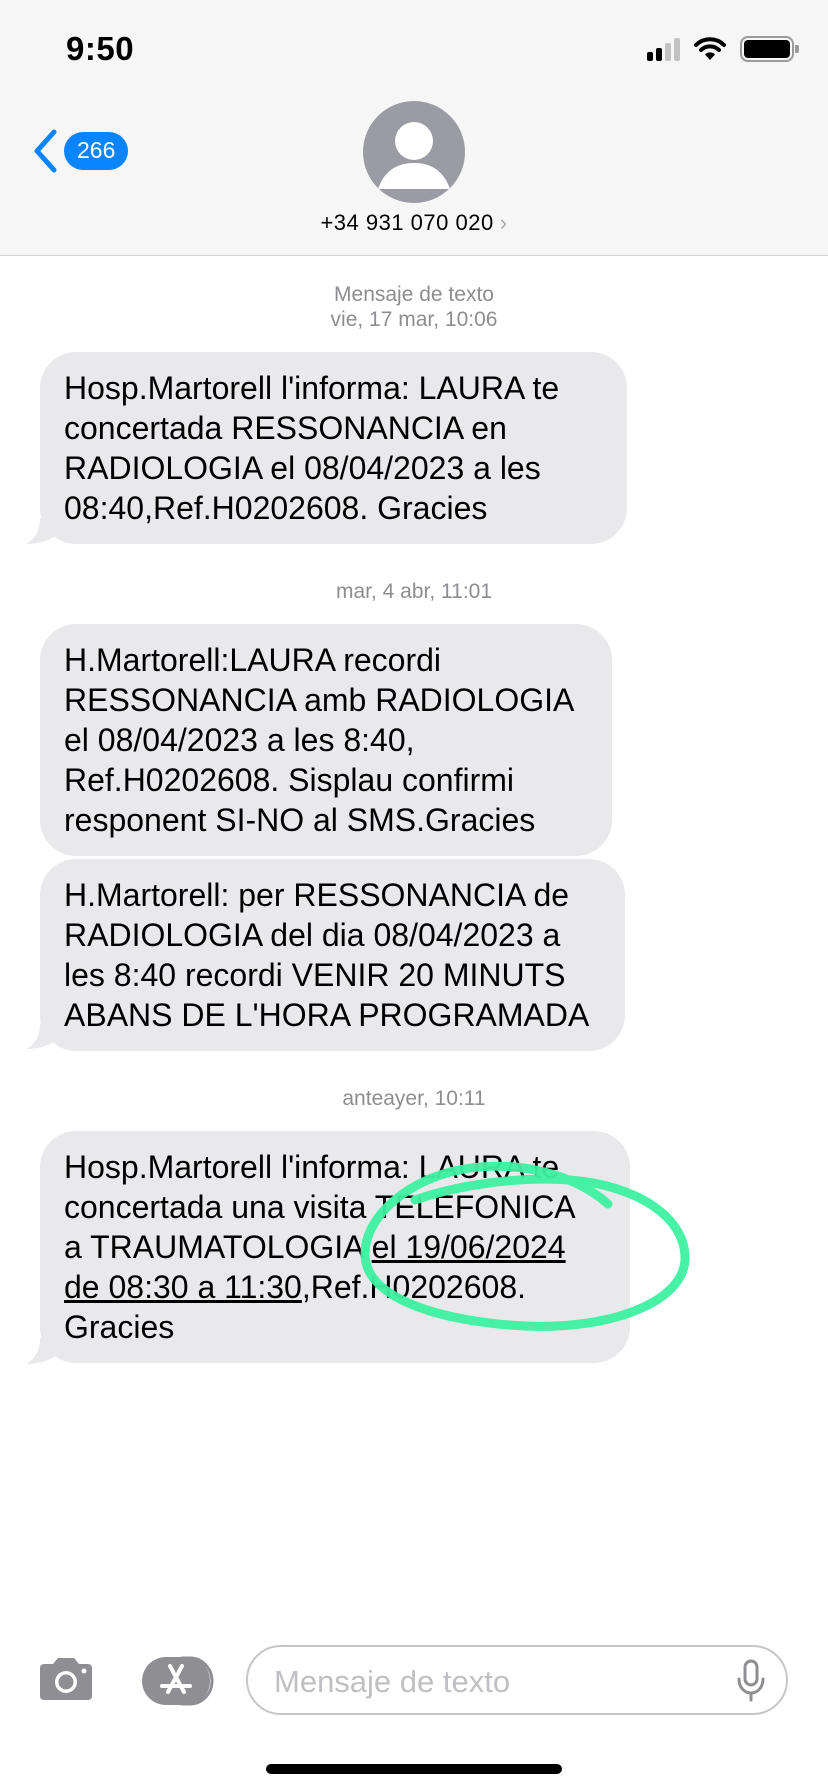 Image resolution: width=828 pixels, height=1792 pixels. What do you see at coordinates (218, 1247) in the screenshot?
I see `message-text: a TRAUMATOLOGIA` at bounding box center [218, 1247].